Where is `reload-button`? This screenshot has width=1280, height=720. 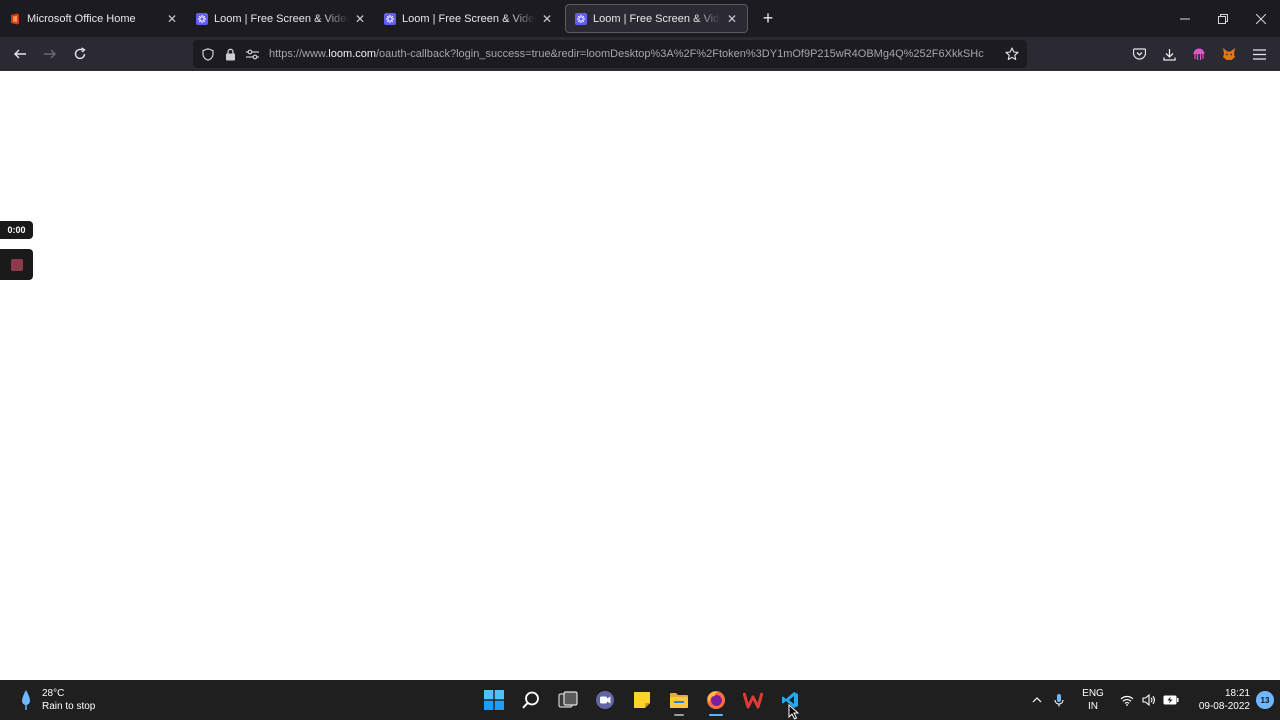 reload-button is located at coordinates (80, 54).